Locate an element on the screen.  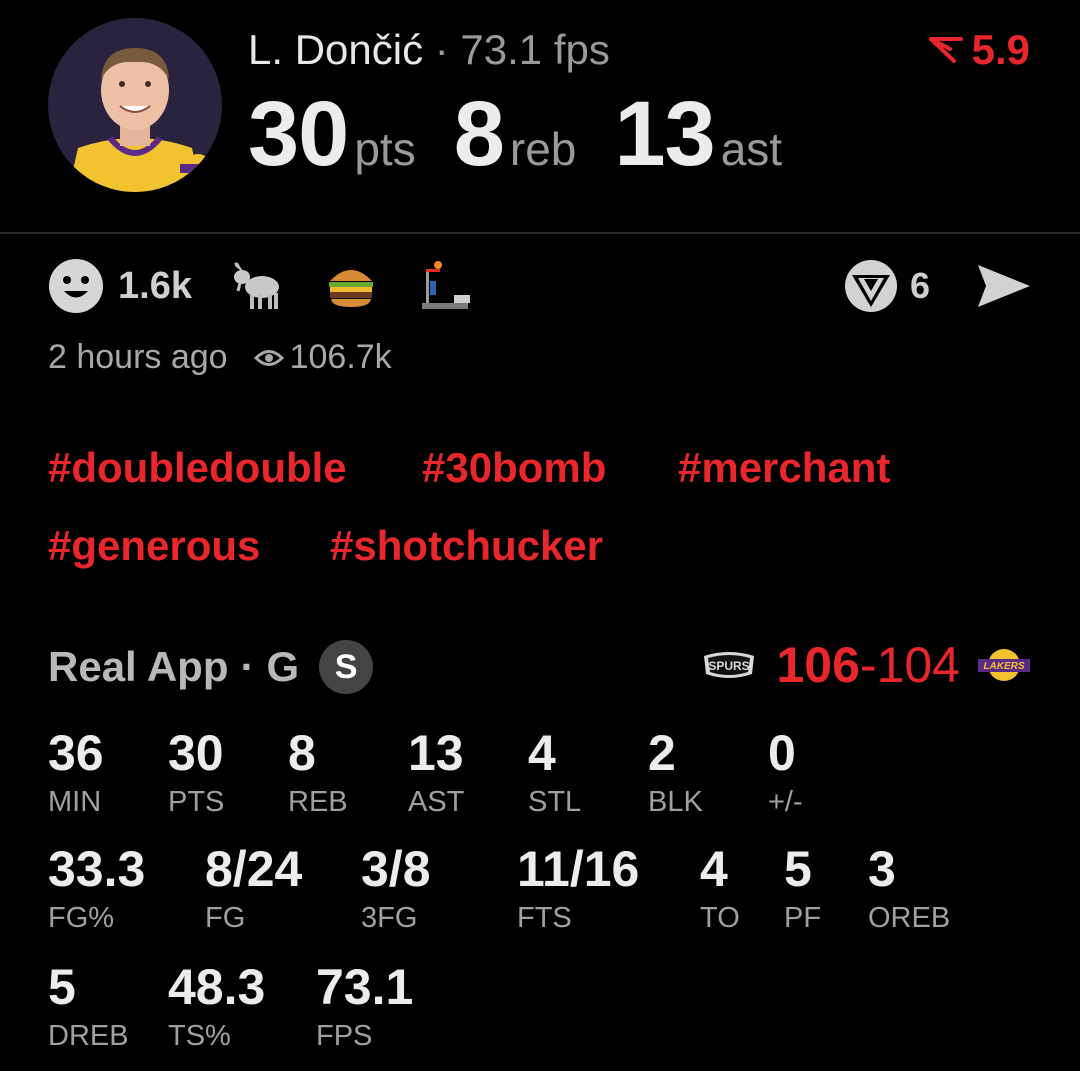
stat-value: 3/8 is located at coordinates (396, 869).